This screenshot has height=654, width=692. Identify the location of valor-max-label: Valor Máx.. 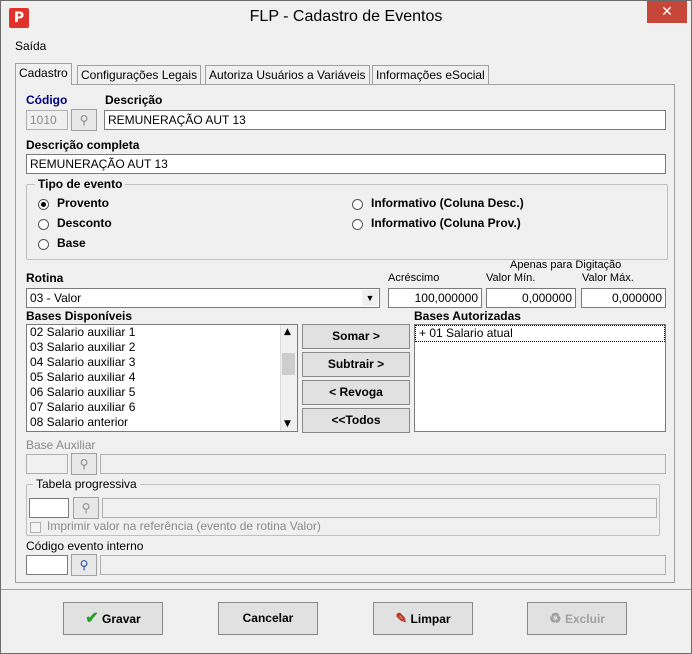
(608, 278).